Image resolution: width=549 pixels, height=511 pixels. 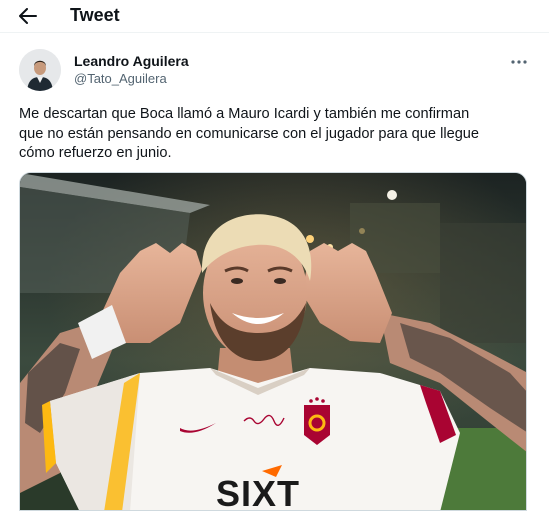 What do you see at coordinates (95, 153) in the screenshot?
I see `tweet-text-line: cómo refuerzo en junio.` at bounding box center [95, 153].